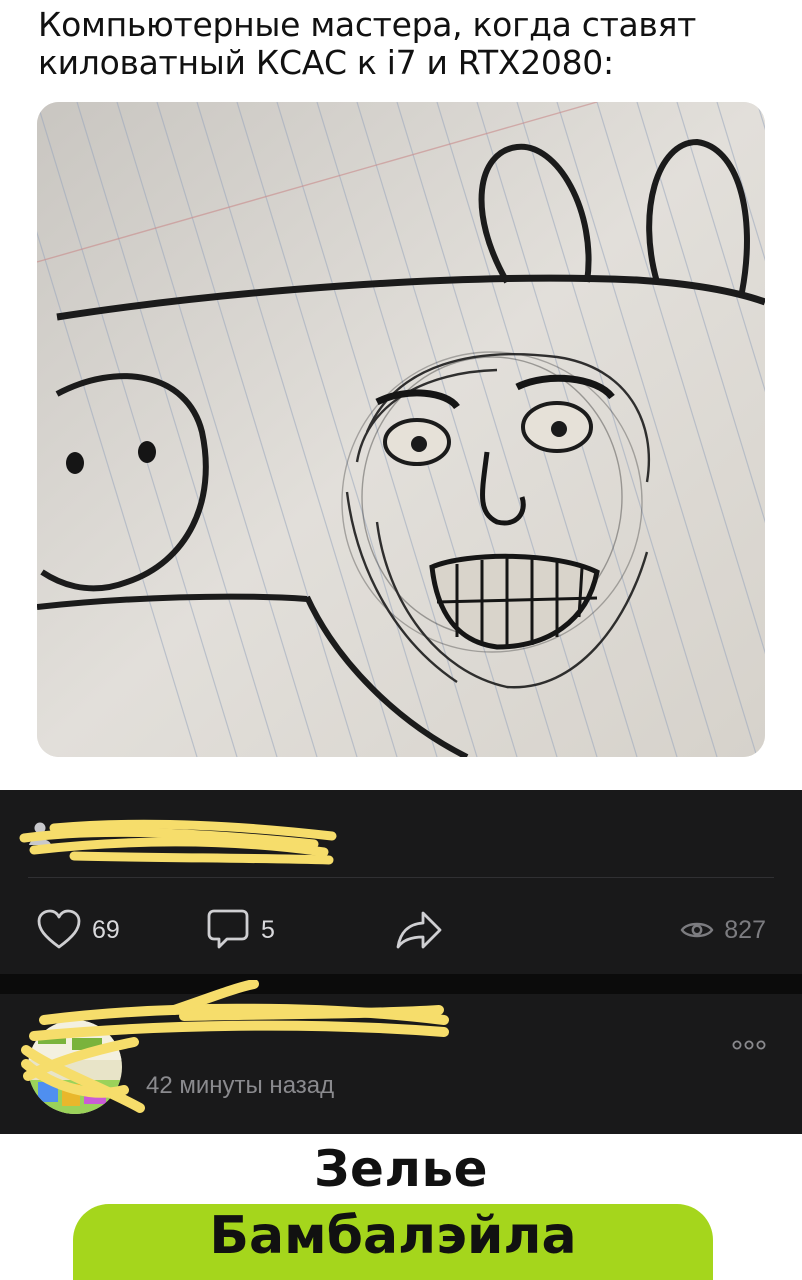  What do you see at coordinates (59, 929) in the screenshot?
I see `heart-icon` at bounding box center [59, 929].